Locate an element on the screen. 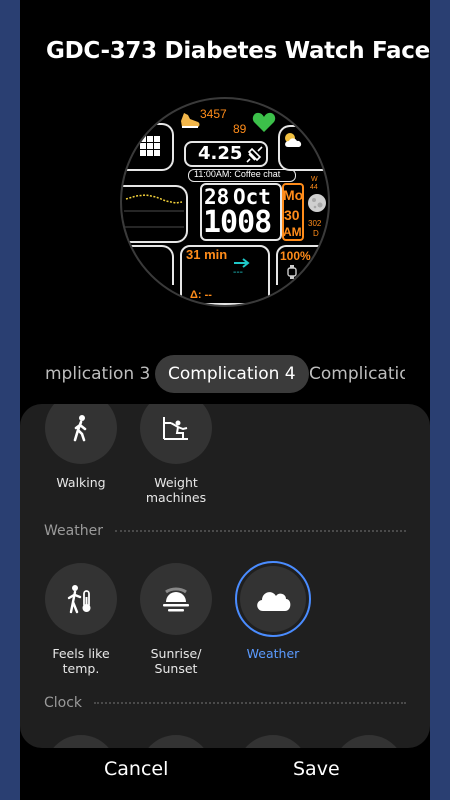 This screenshot has width=450, height=800. clock-section-label: Clock is located at coordinates (63, 703).